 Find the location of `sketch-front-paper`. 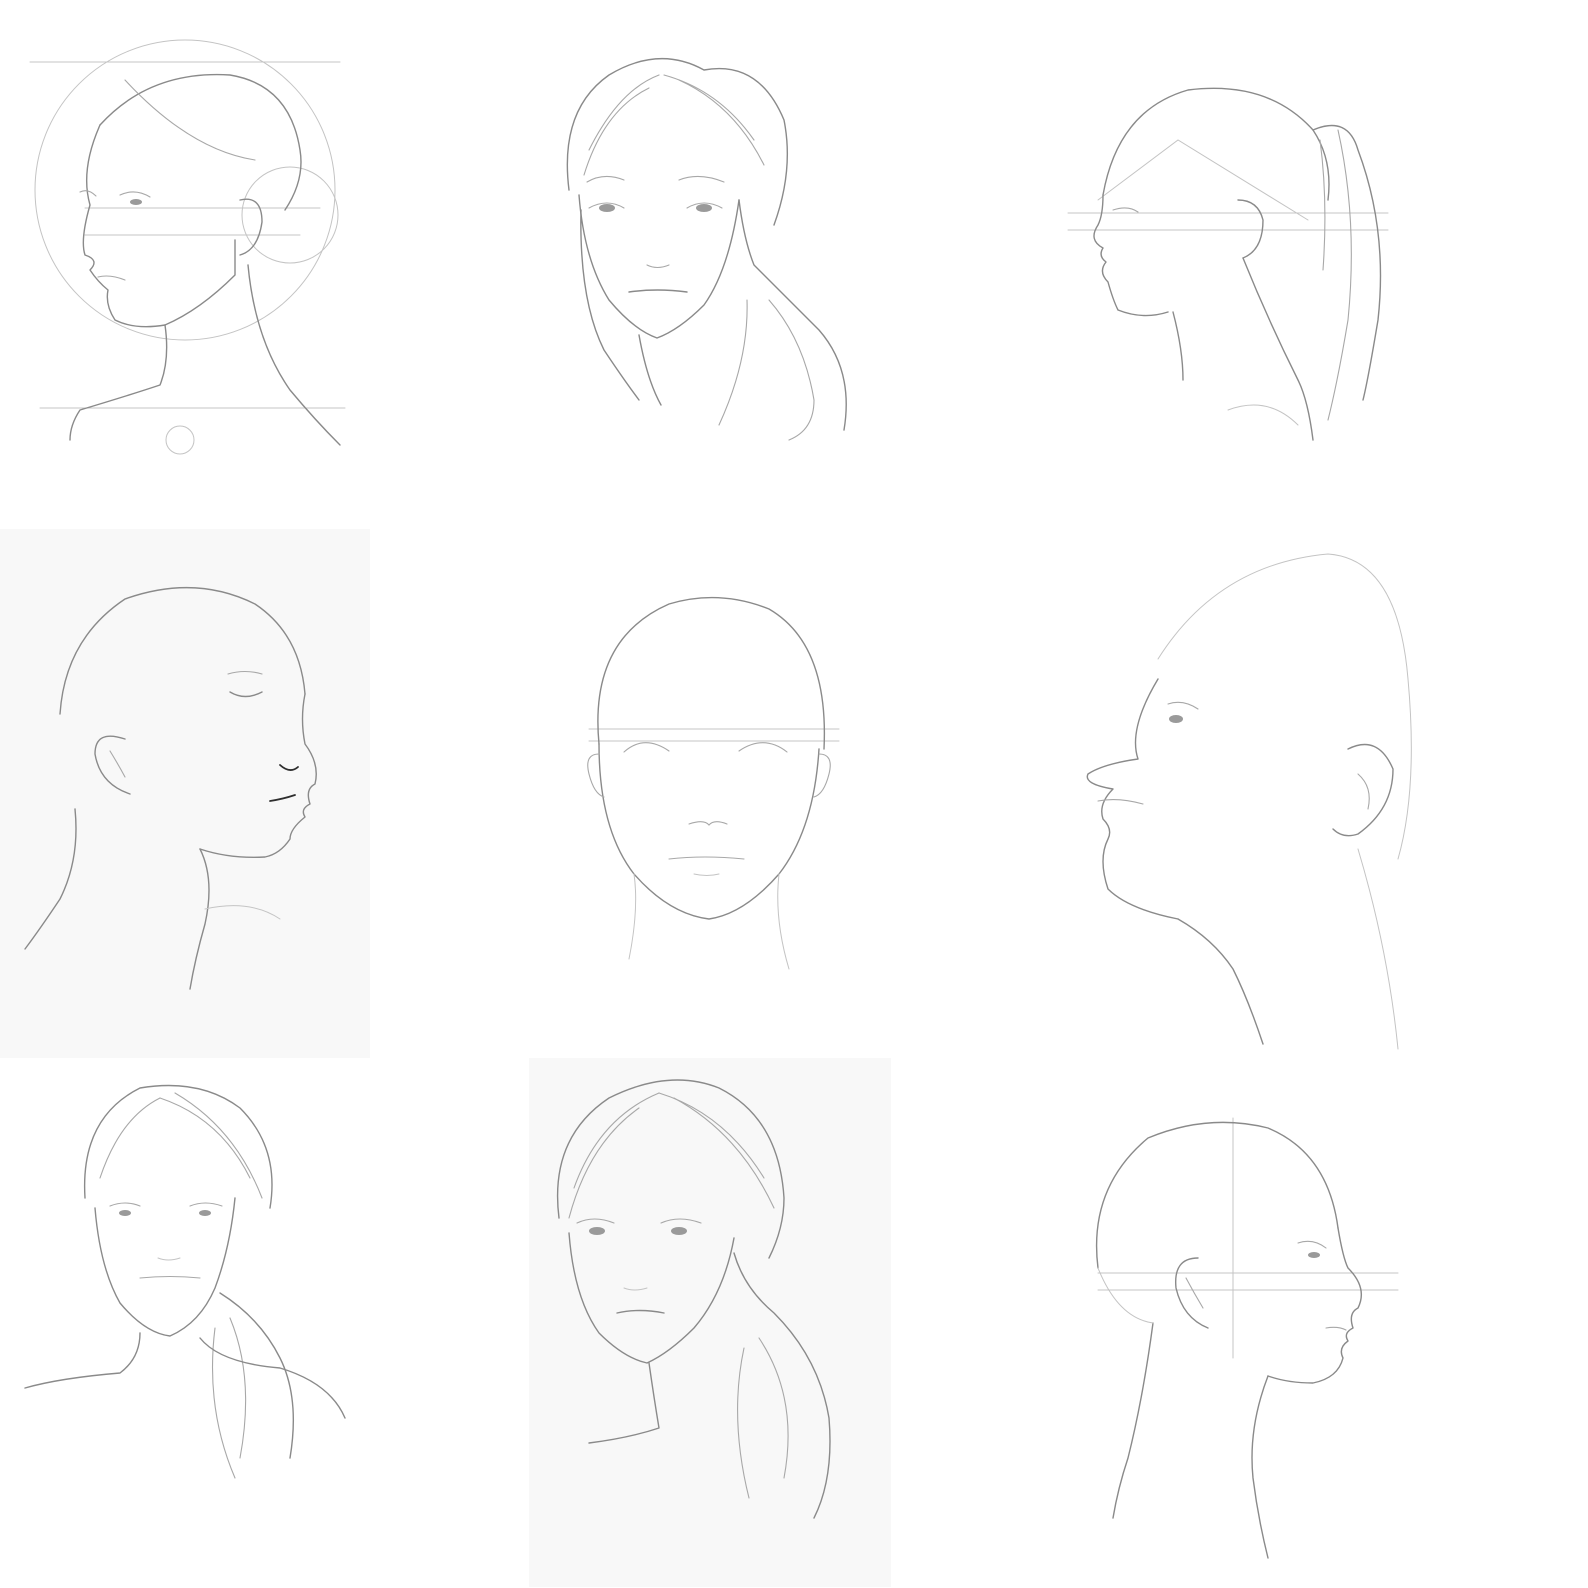

sketch-front-paper is located at coordinates (793, 1322).